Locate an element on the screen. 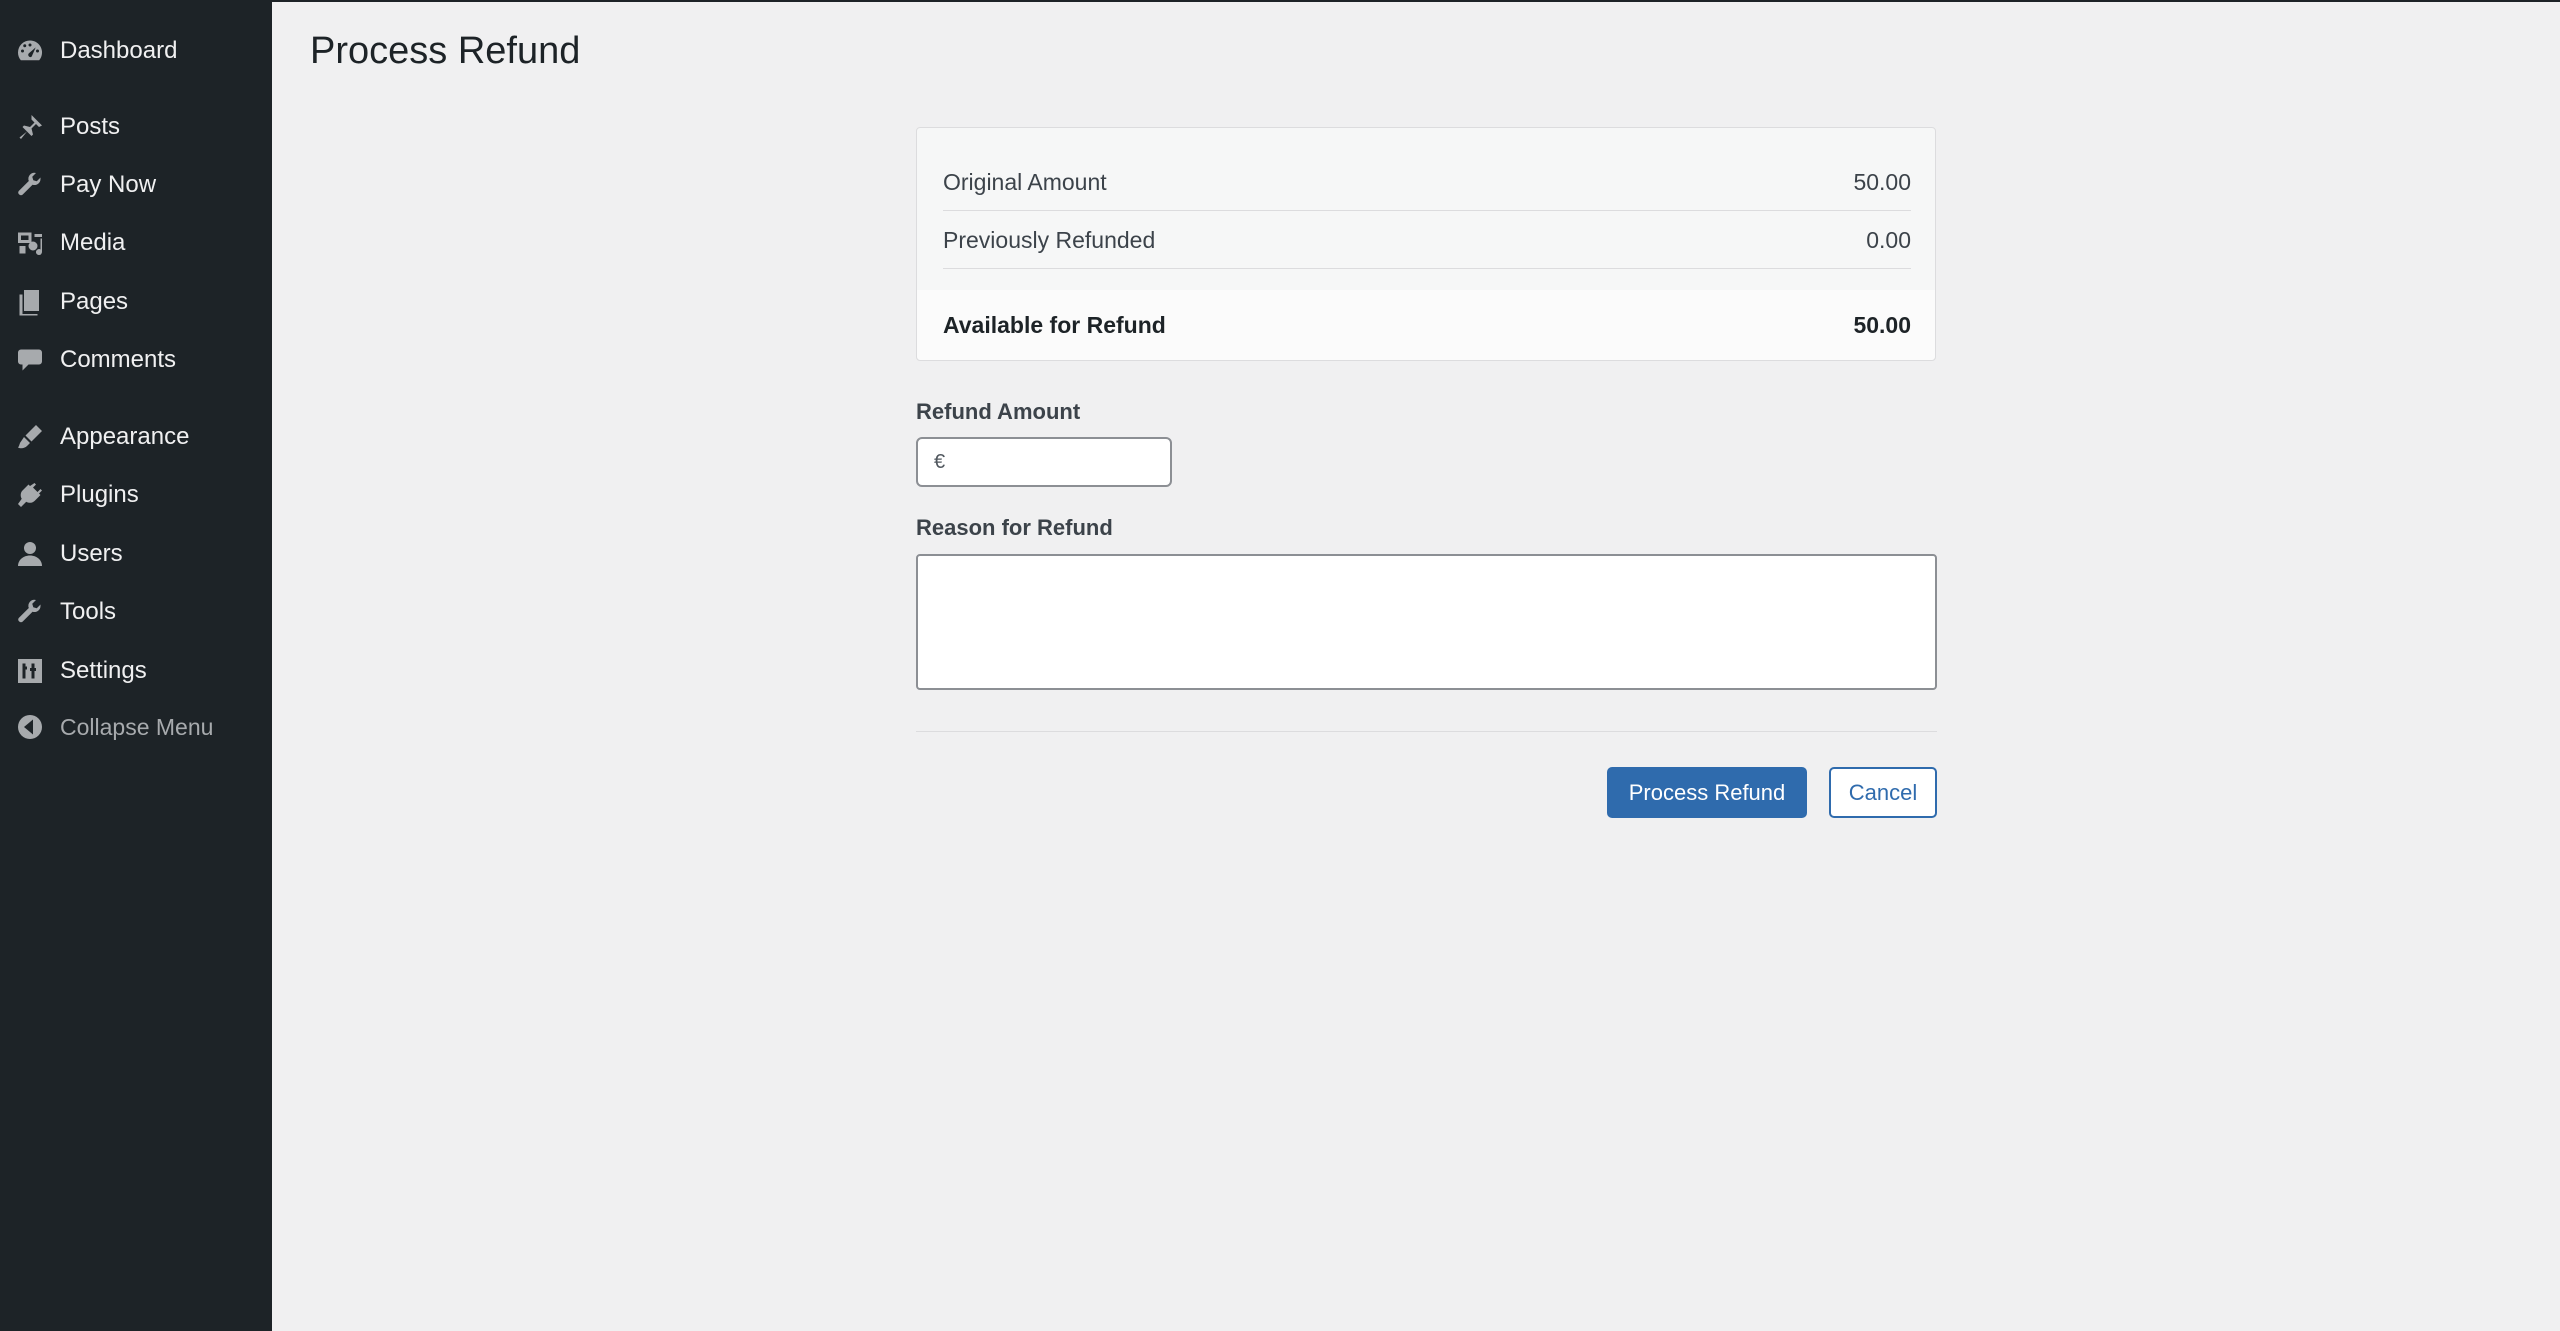  plug-icon is located at coordinates (30, 495).